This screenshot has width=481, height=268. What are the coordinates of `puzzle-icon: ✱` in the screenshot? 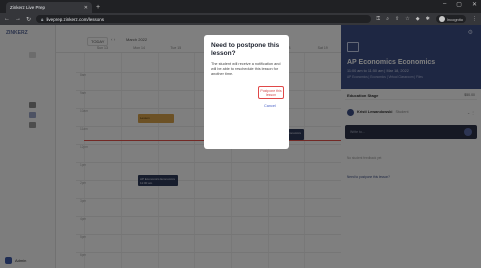 It's located at (428, 19).